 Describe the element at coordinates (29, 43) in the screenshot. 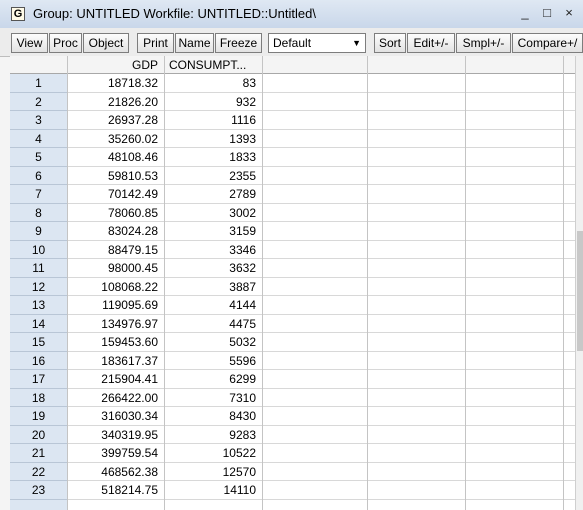

I see `view-button: View` at that location.